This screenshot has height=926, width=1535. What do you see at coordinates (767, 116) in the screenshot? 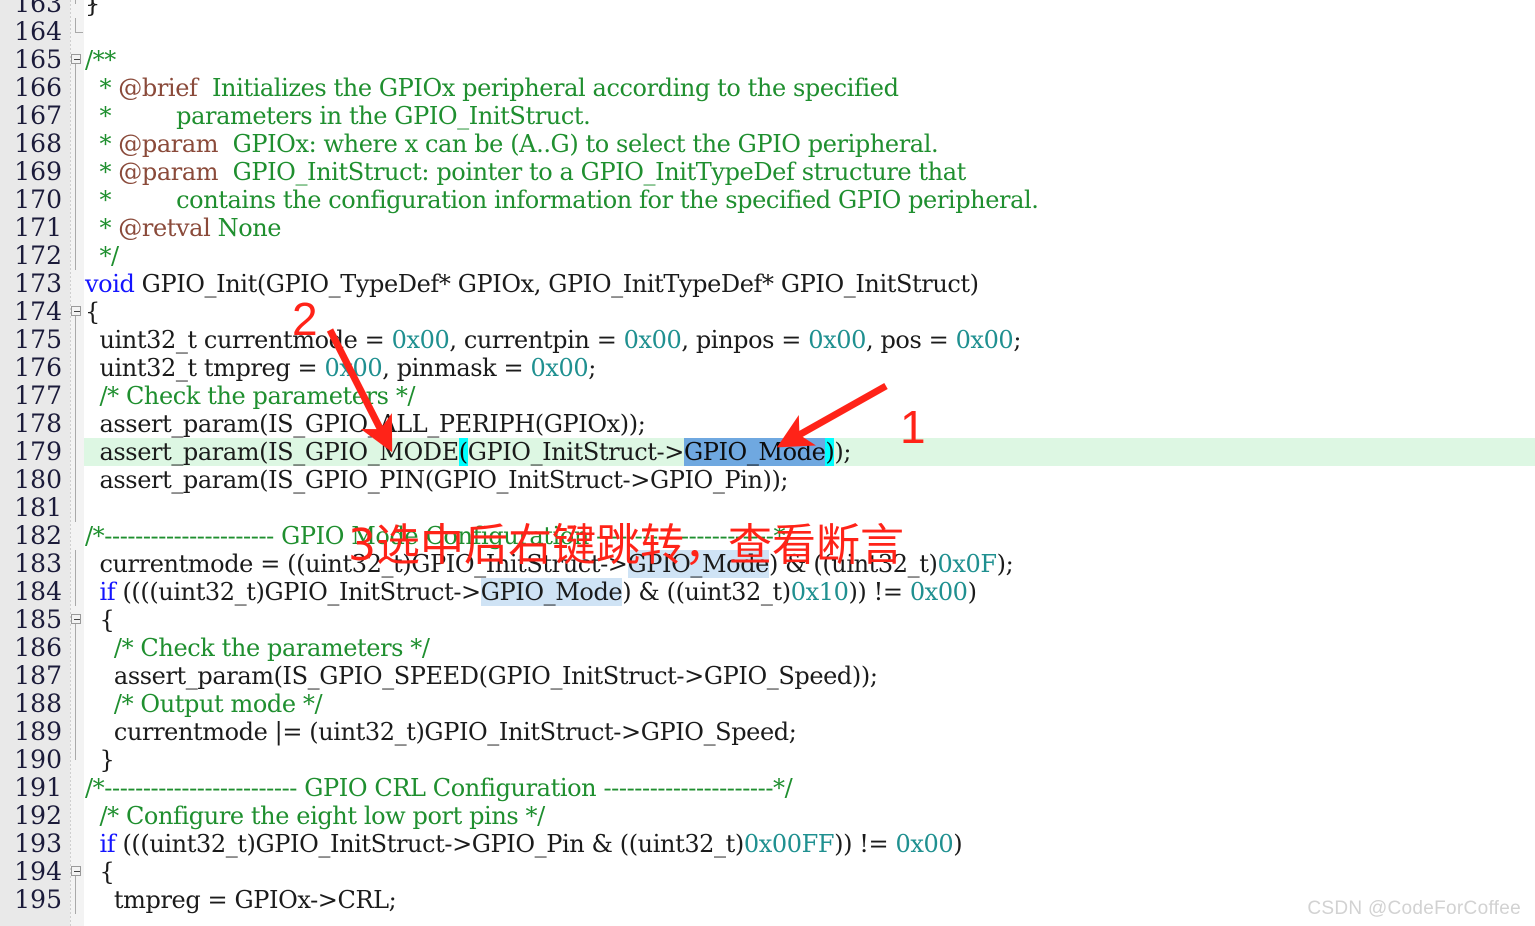
I see `code-line: 167 * parameters in the GPIO_InitStruct.` at bounding box center [767, 116].